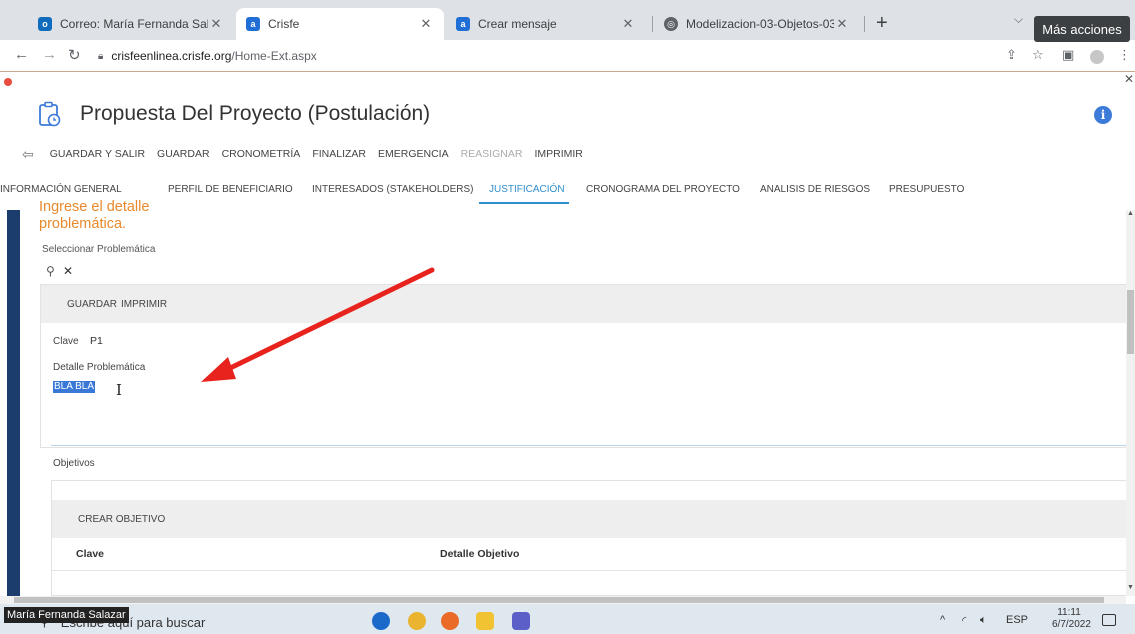 This screenshot has width=1135, height=634. Describe the element at coordinates (274, 56) in the screenshot. I see `url-path: /Home-Ext.aspx` at that location.